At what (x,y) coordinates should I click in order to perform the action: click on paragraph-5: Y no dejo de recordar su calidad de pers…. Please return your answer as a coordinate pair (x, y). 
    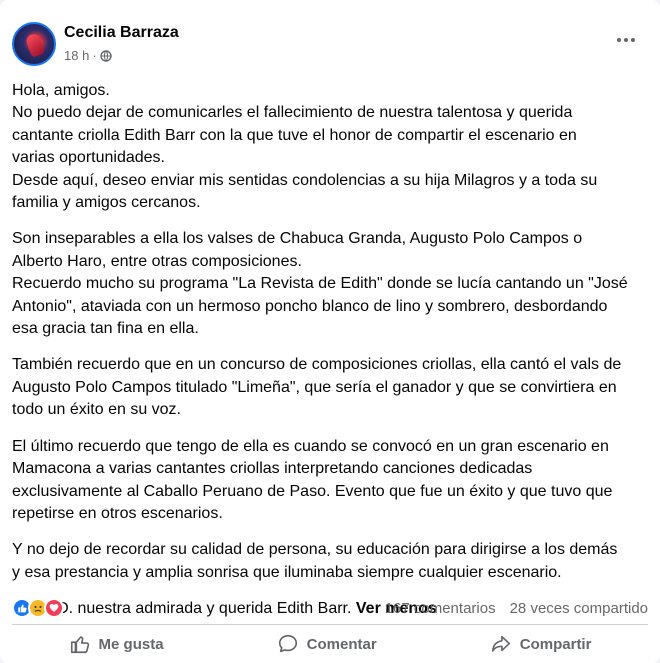
    Looking at the image, I should click on (330, 561).